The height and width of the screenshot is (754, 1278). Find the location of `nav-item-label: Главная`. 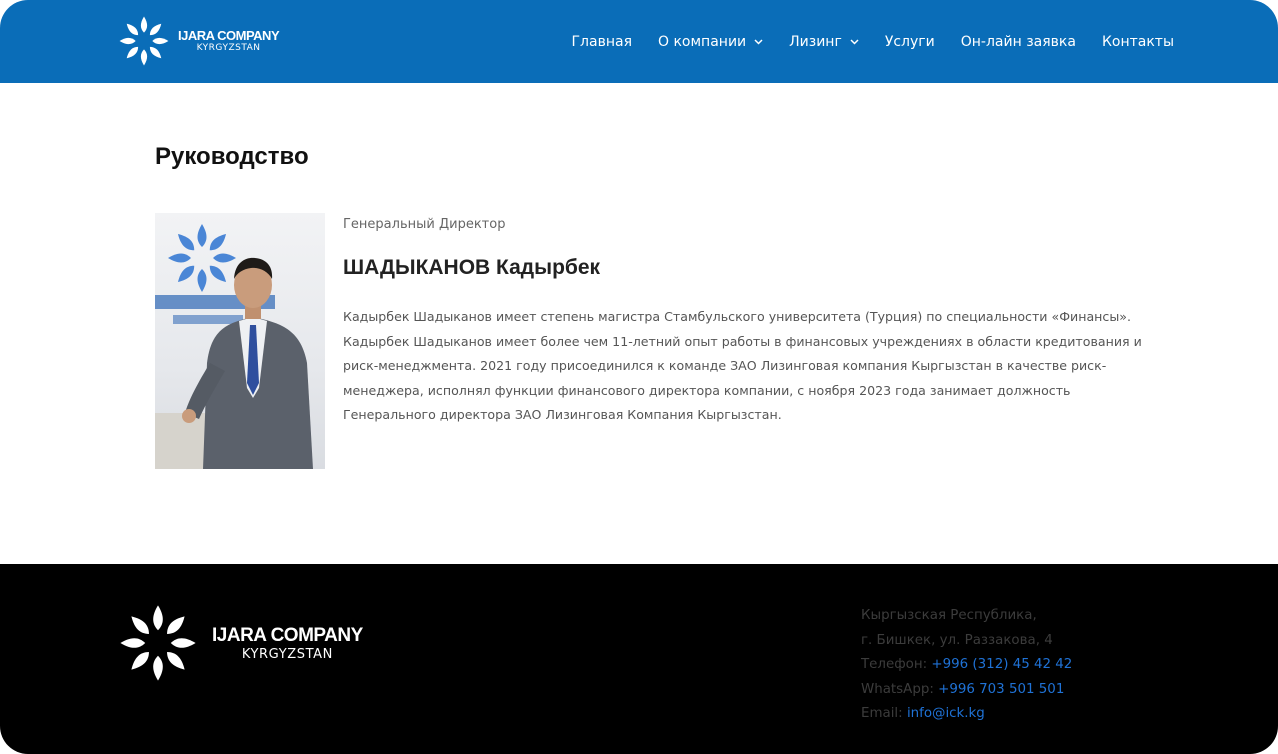

nav-item-label: Главная is located at coordinates (601, 41).